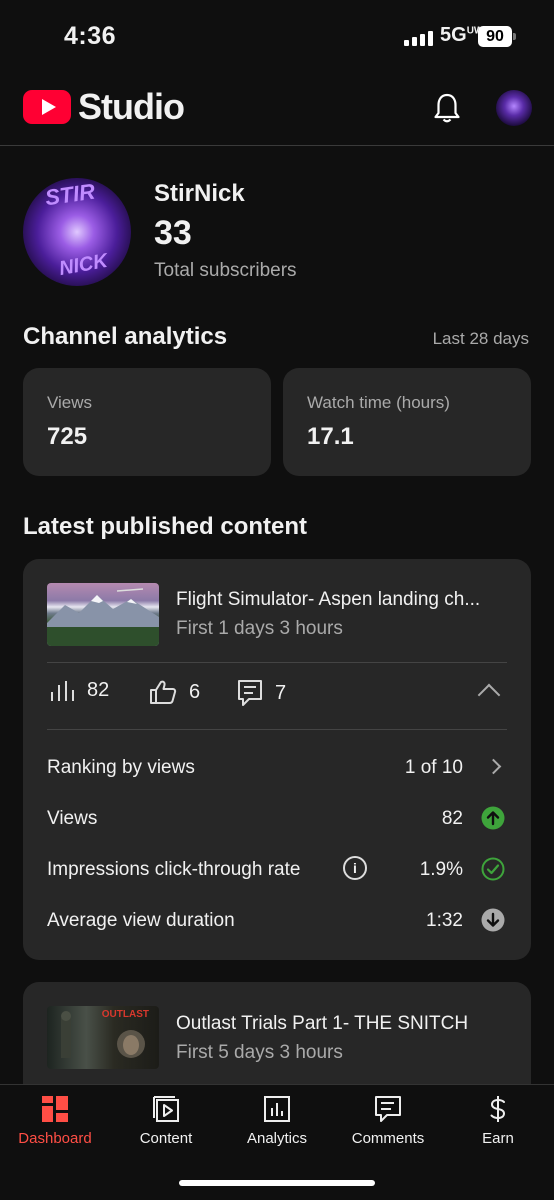 The image size is (554, 1200). Describe the element at coordinates (281, 692) in the screenshot. I see `comments-stat-value: 7` at that location.